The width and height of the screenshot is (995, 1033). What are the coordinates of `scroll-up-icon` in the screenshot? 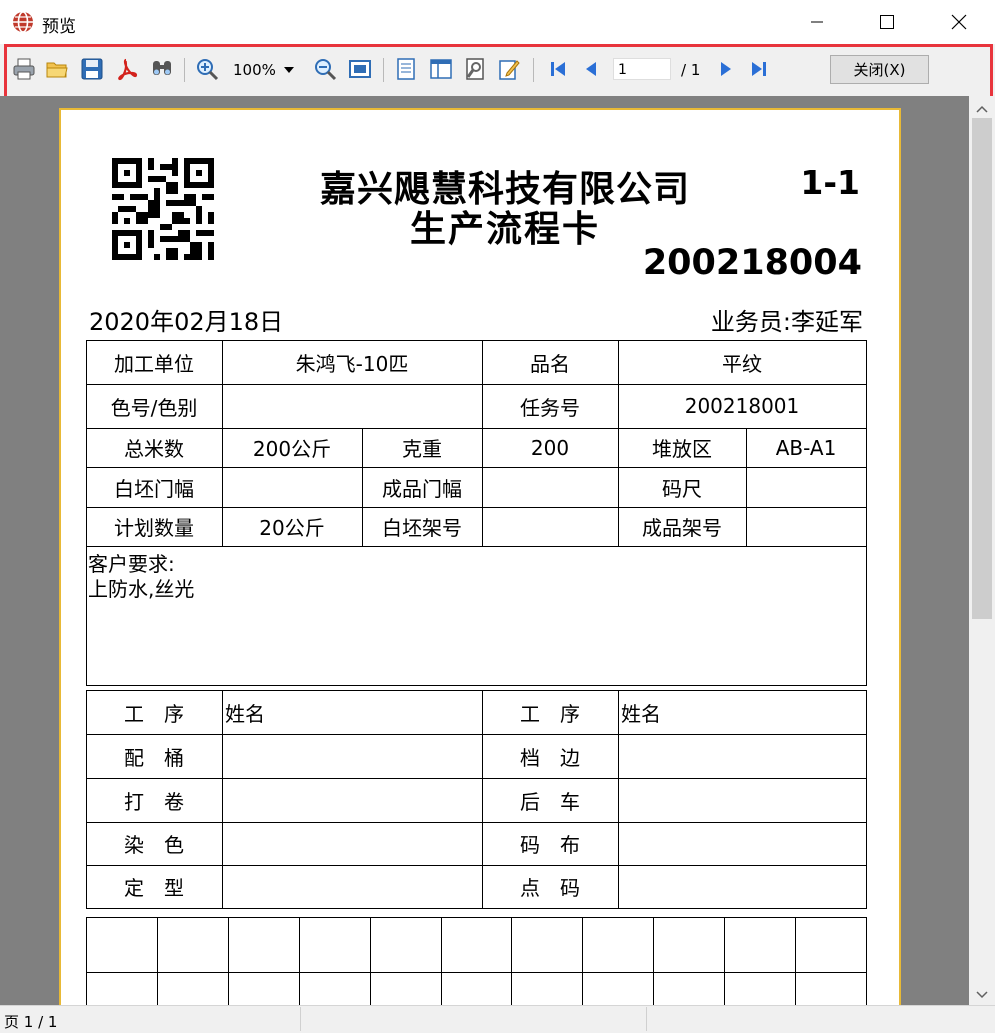 It's located at (982, 109).